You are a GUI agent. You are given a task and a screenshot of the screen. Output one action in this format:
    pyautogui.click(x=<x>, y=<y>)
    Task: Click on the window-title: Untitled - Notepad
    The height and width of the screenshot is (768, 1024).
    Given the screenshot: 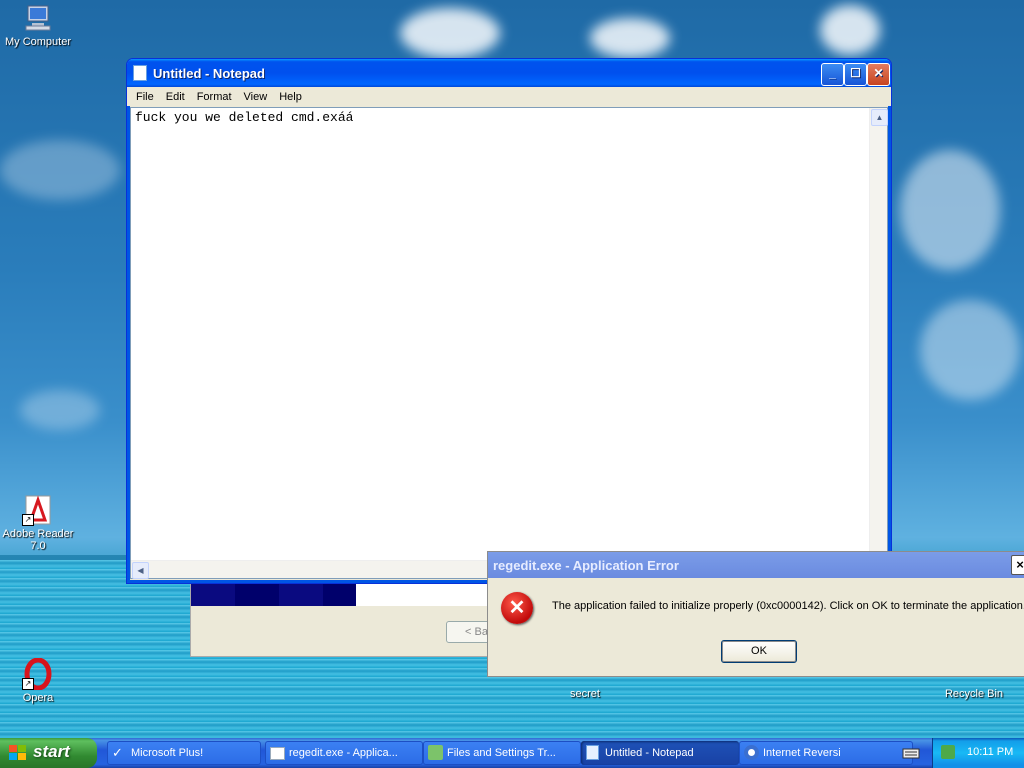 What is the action you would take?
    pyautogui.click(x=209, y=73)
    